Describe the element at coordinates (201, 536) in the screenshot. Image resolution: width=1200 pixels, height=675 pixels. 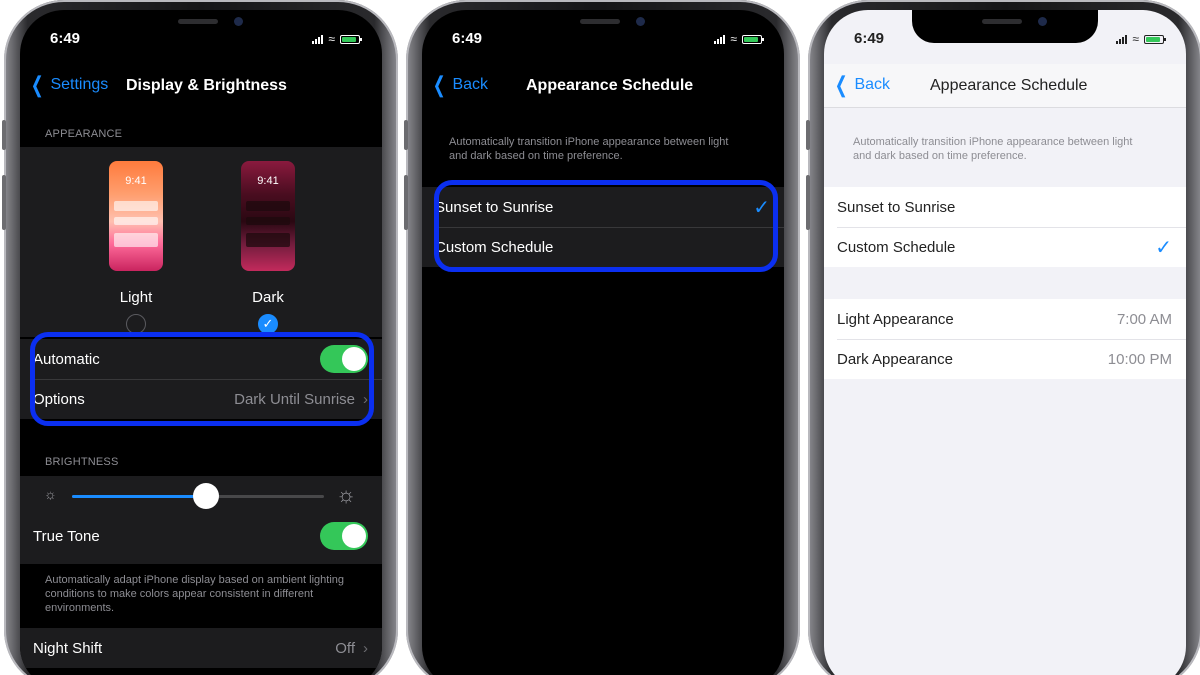
I see `true-tone-row: True Tone` at that location.